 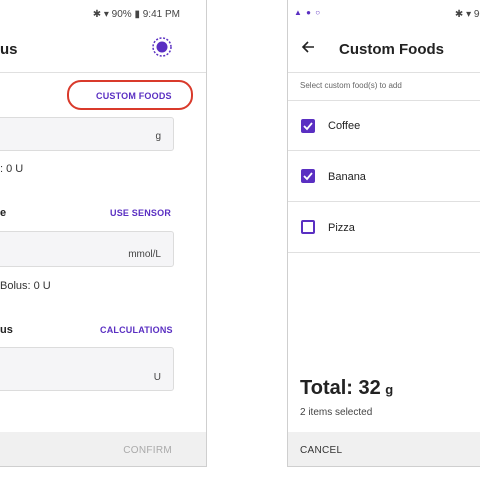 I want to click on status-bar: ▲ ● ○ ✱ ▾ 90, so click(x=384, y=10).